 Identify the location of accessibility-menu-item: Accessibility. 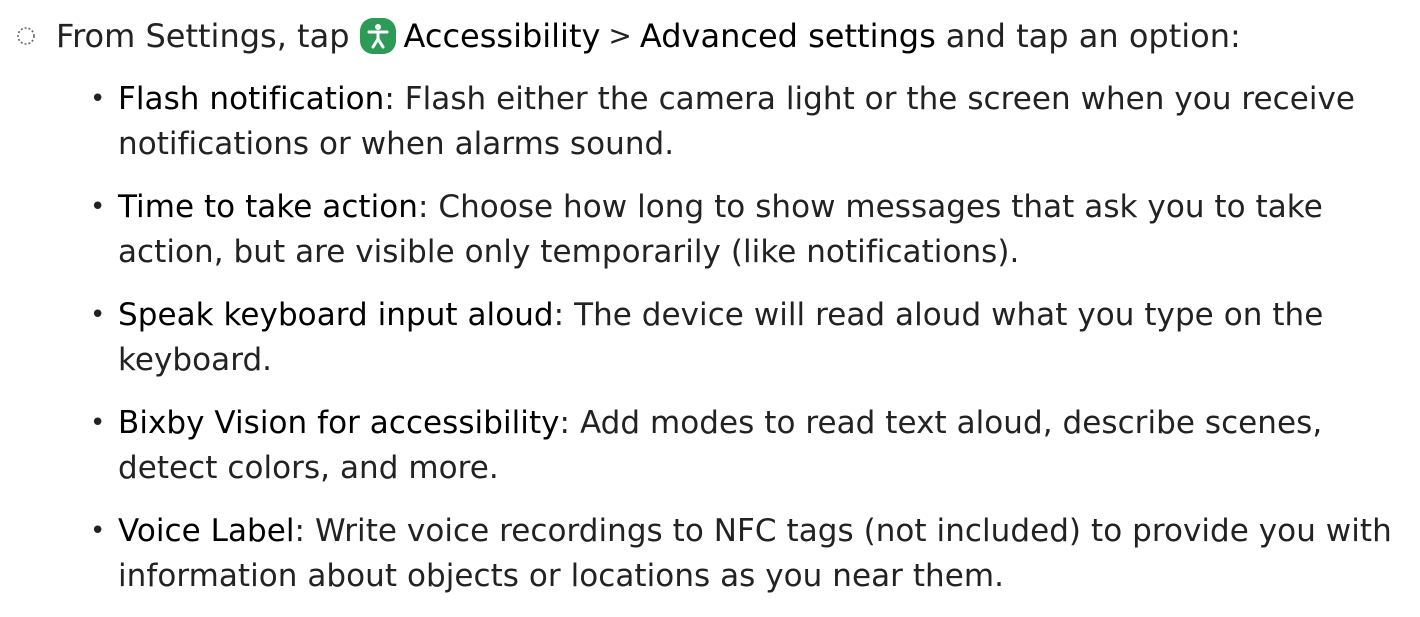
(502, 36).